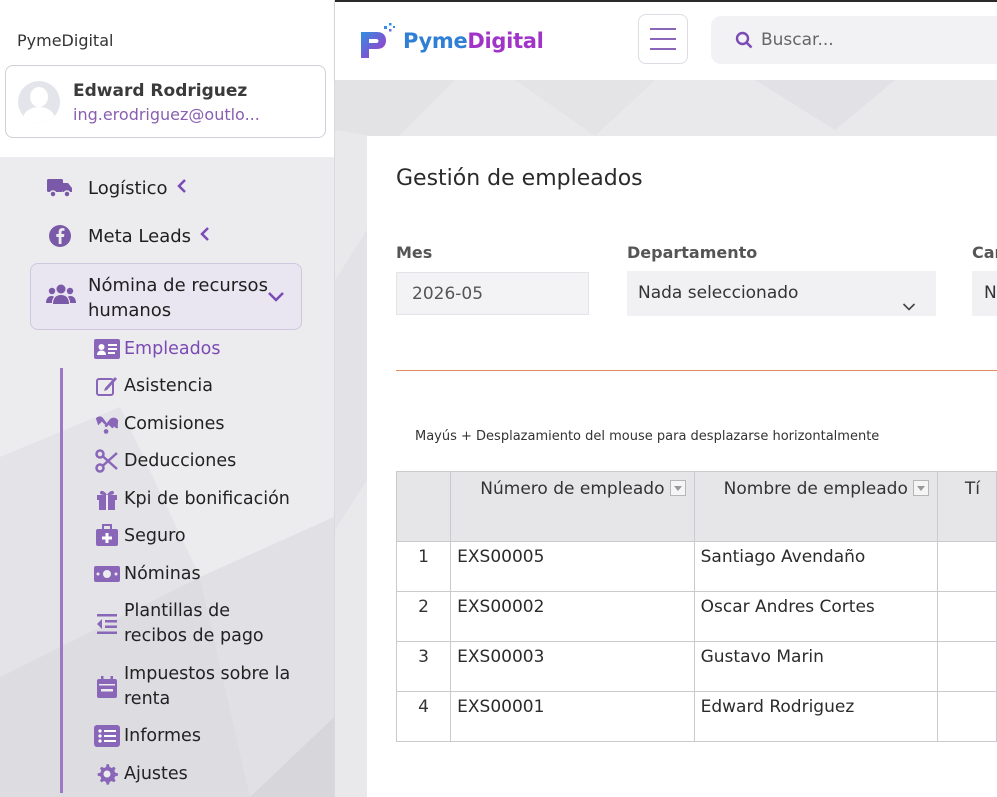  What do you see at coordinates (156, 774) in the screenshot?
I see `sidebar-subitem-label: Ajustes` at bounding box center [156, 774].